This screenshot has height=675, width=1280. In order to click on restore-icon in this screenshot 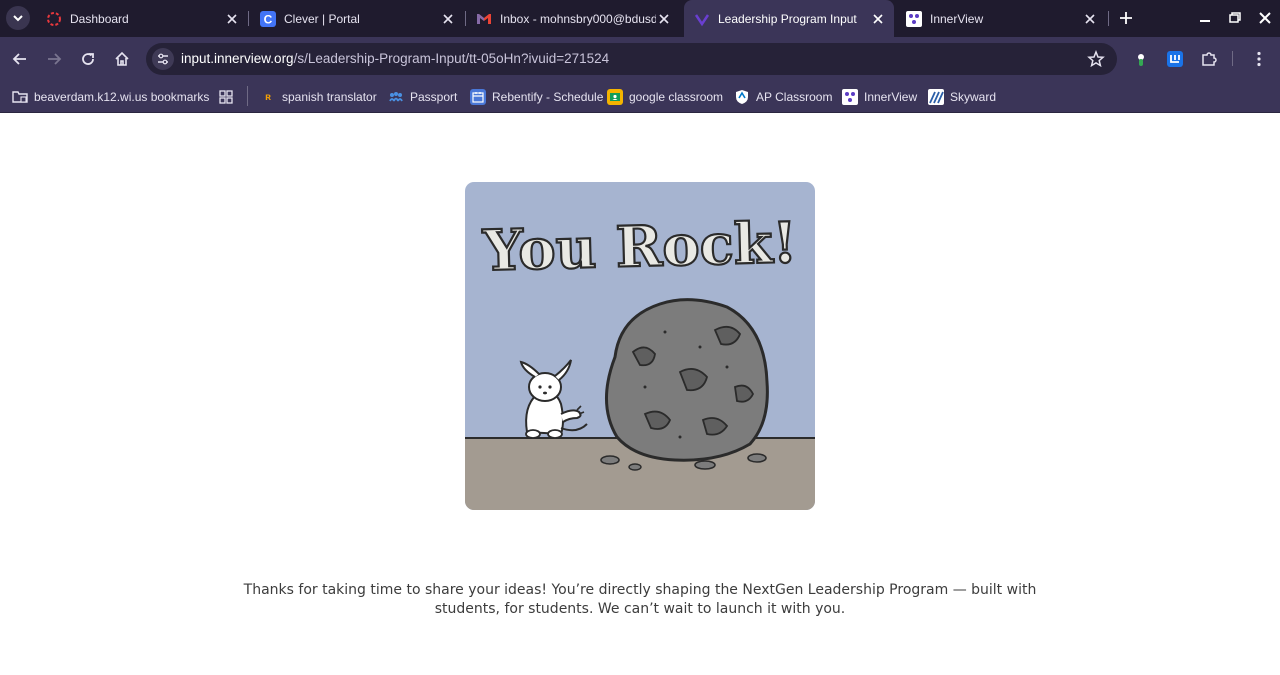, I will do `click(1235, 17)`.